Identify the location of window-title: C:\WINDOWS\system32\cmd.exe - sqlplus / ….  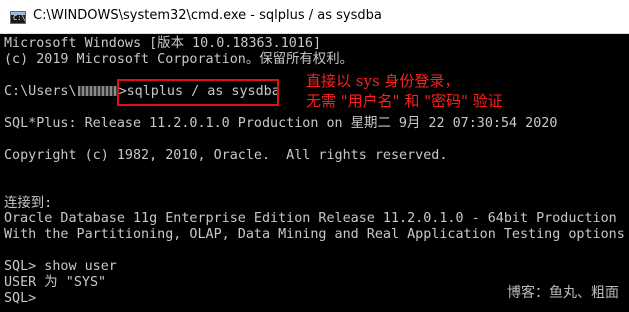
(207, 15).